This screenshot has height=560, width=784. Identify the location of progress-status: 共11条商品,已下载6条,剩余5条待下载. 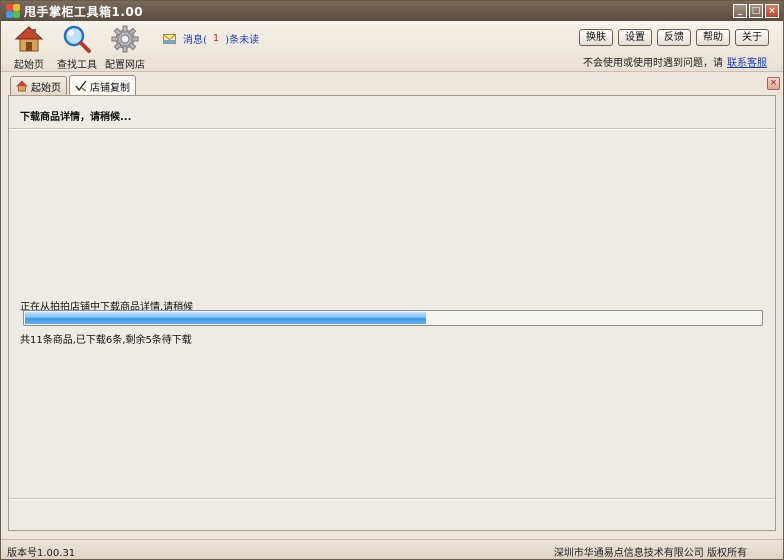
(106, 340).